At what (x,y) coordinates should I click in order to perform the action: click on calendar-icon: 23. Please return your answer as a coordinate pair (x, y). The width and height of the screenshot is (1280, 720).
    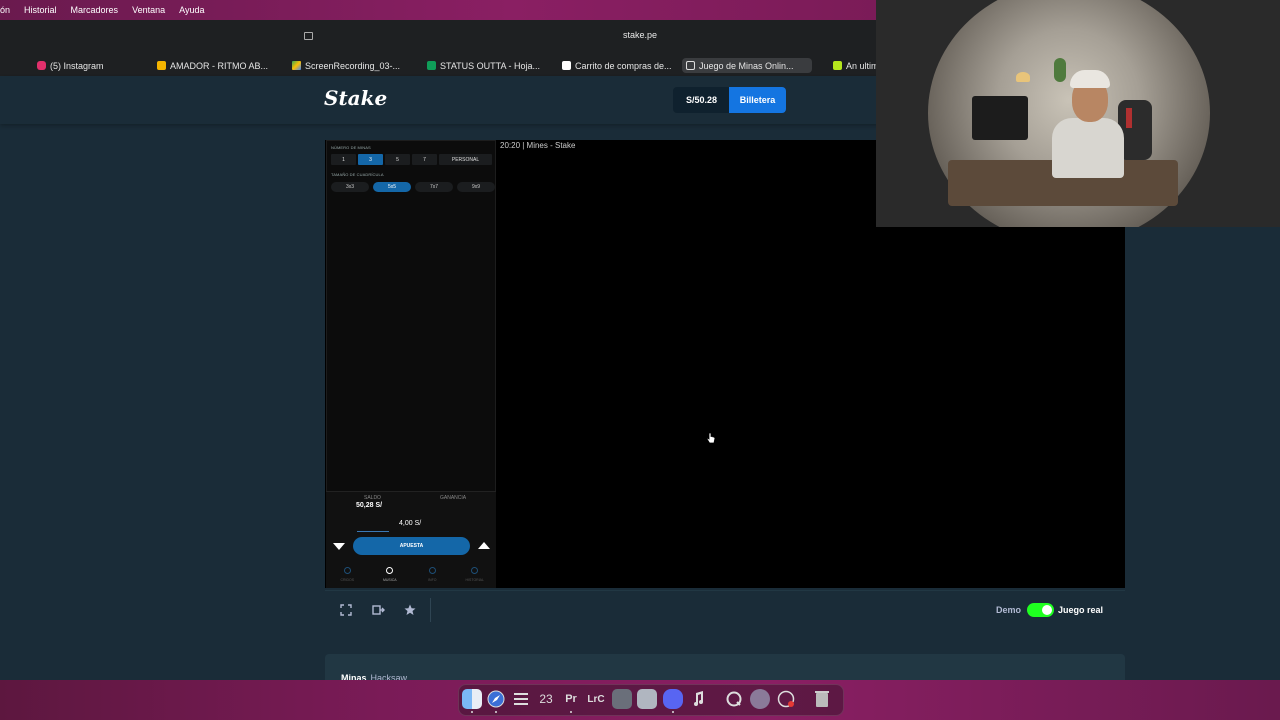
    Looking at the image, I should click on (546, 699).